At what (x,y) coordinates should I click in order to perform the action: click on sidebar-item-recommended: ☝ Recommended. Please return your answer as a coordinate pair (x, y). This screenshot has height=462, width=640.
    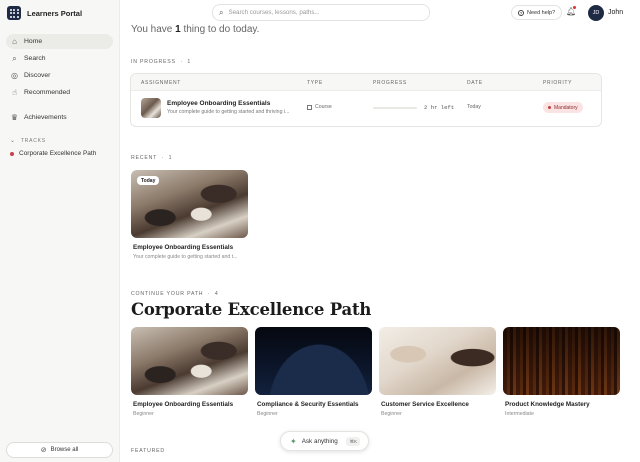
    Looking at the image, I should click on (59, 92).